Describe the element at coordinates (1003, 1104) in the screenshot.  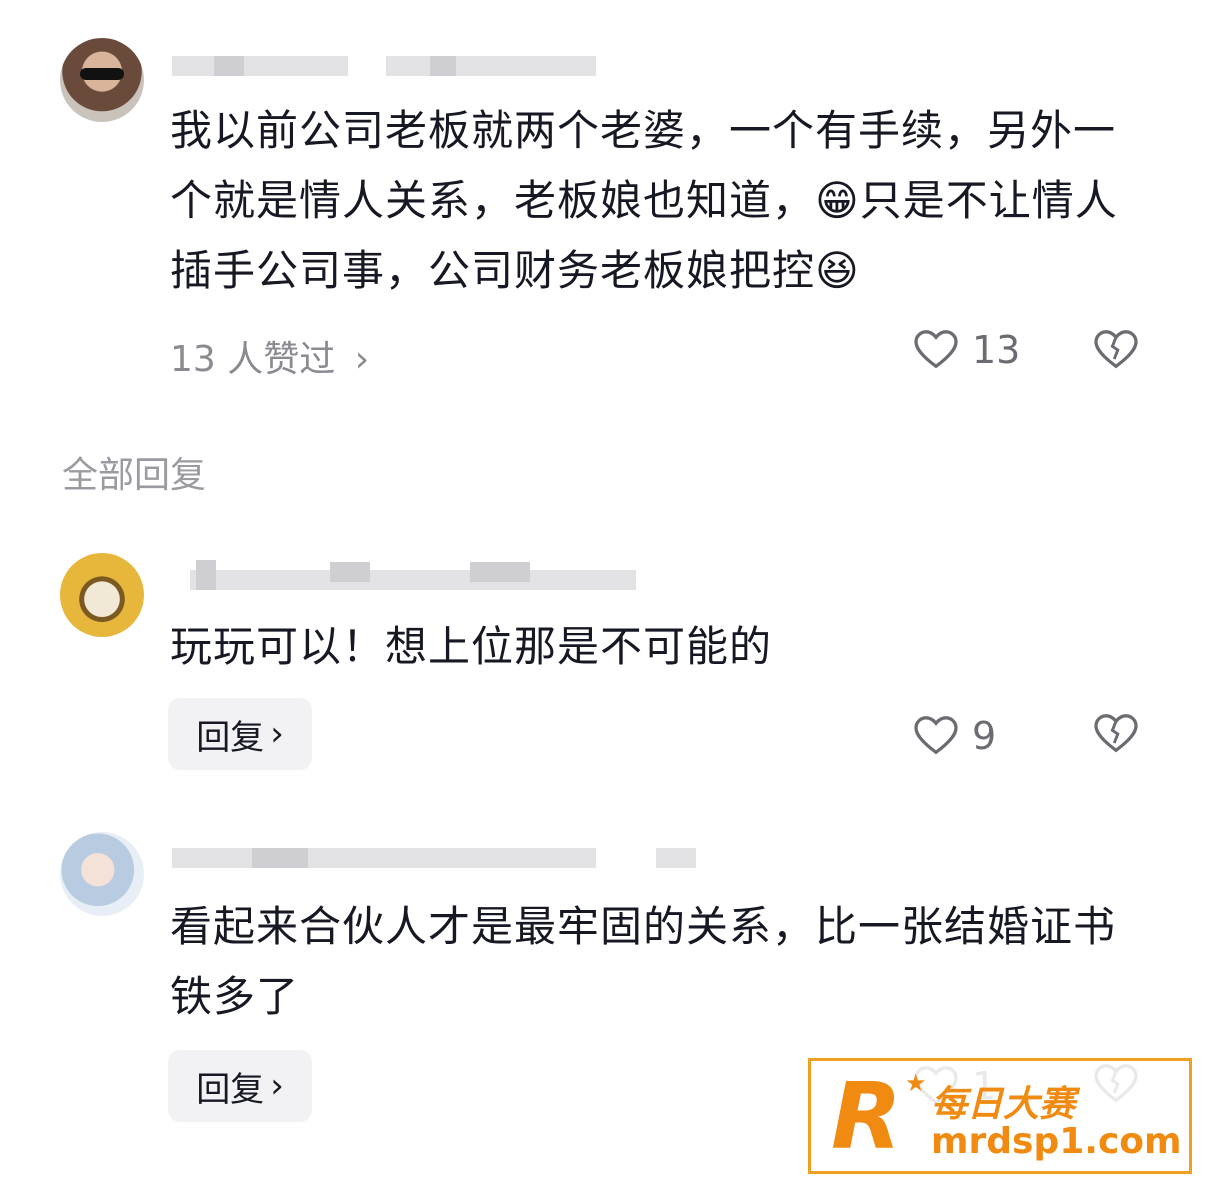
I see `watermark-brand: 每日大赛` at that location.